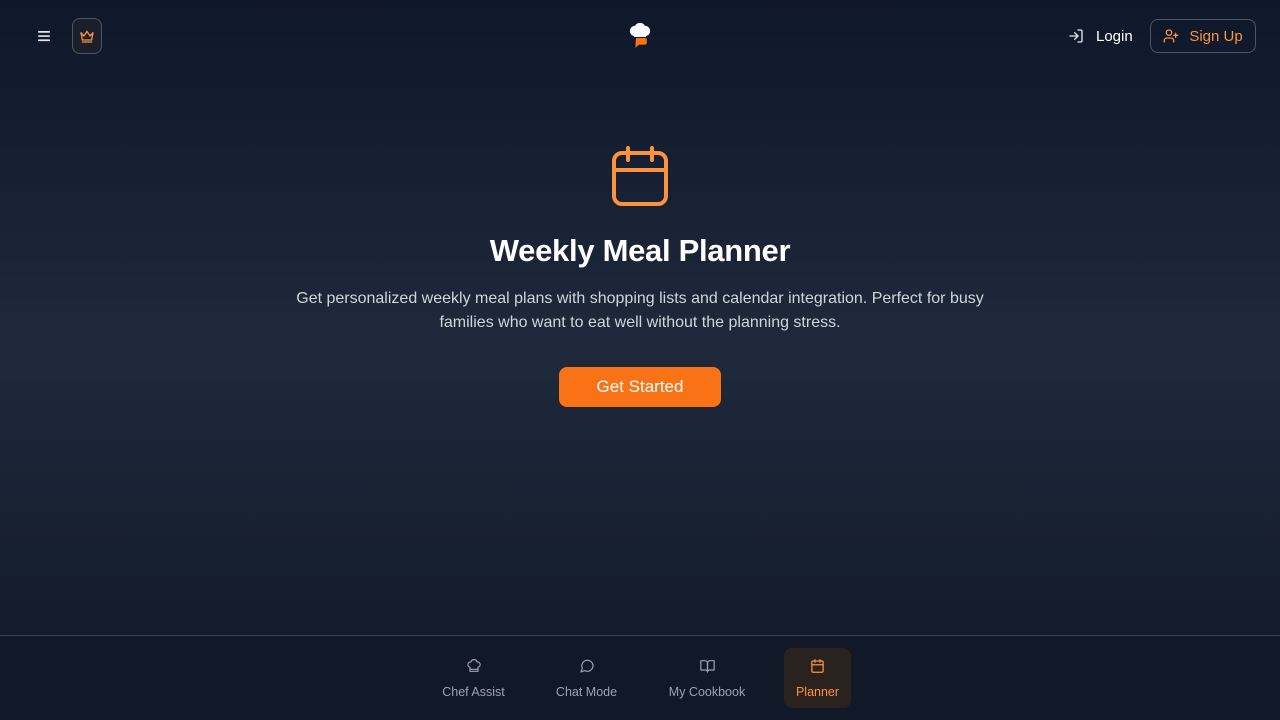 The height and width of the screenshot is (720, 1280). What do you see at coordinates (587, 666) in the screenshot?
I see `message-circle-icon` at bounding box center [587, 666].